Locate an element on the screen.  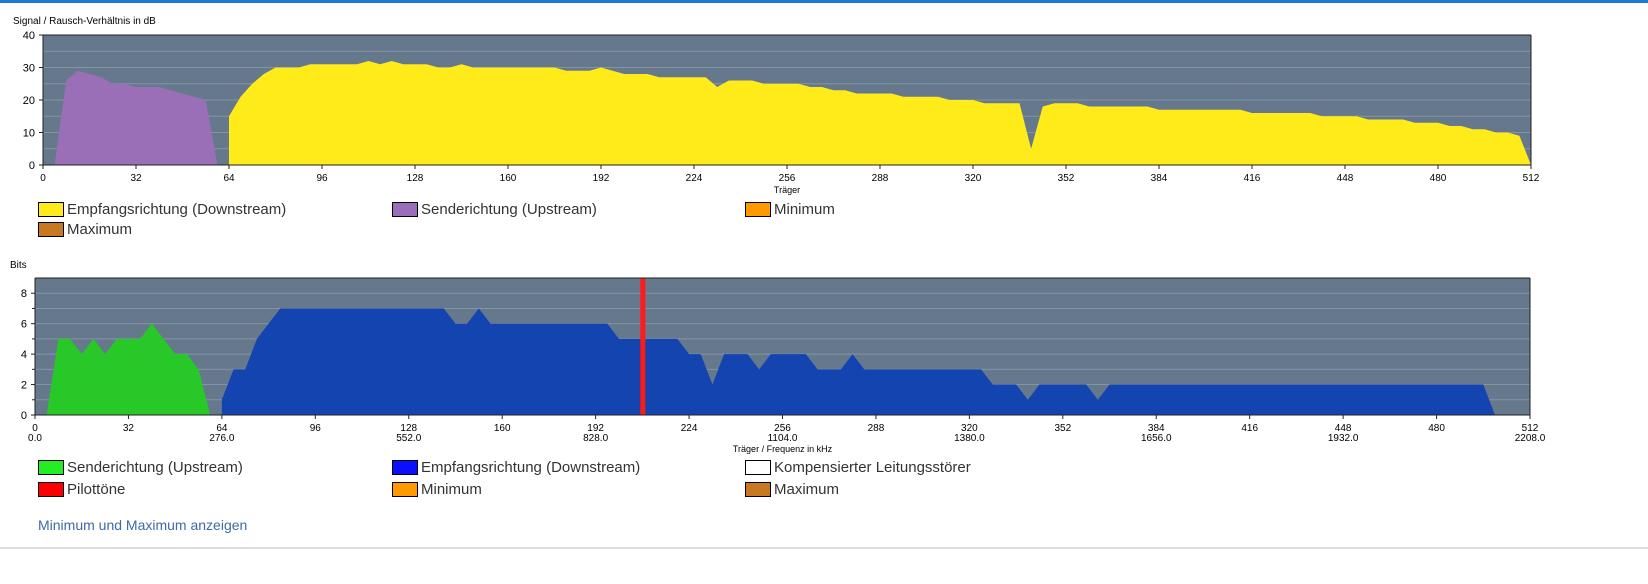
y-tick-label: 40 is located at coordinates (29, 36).